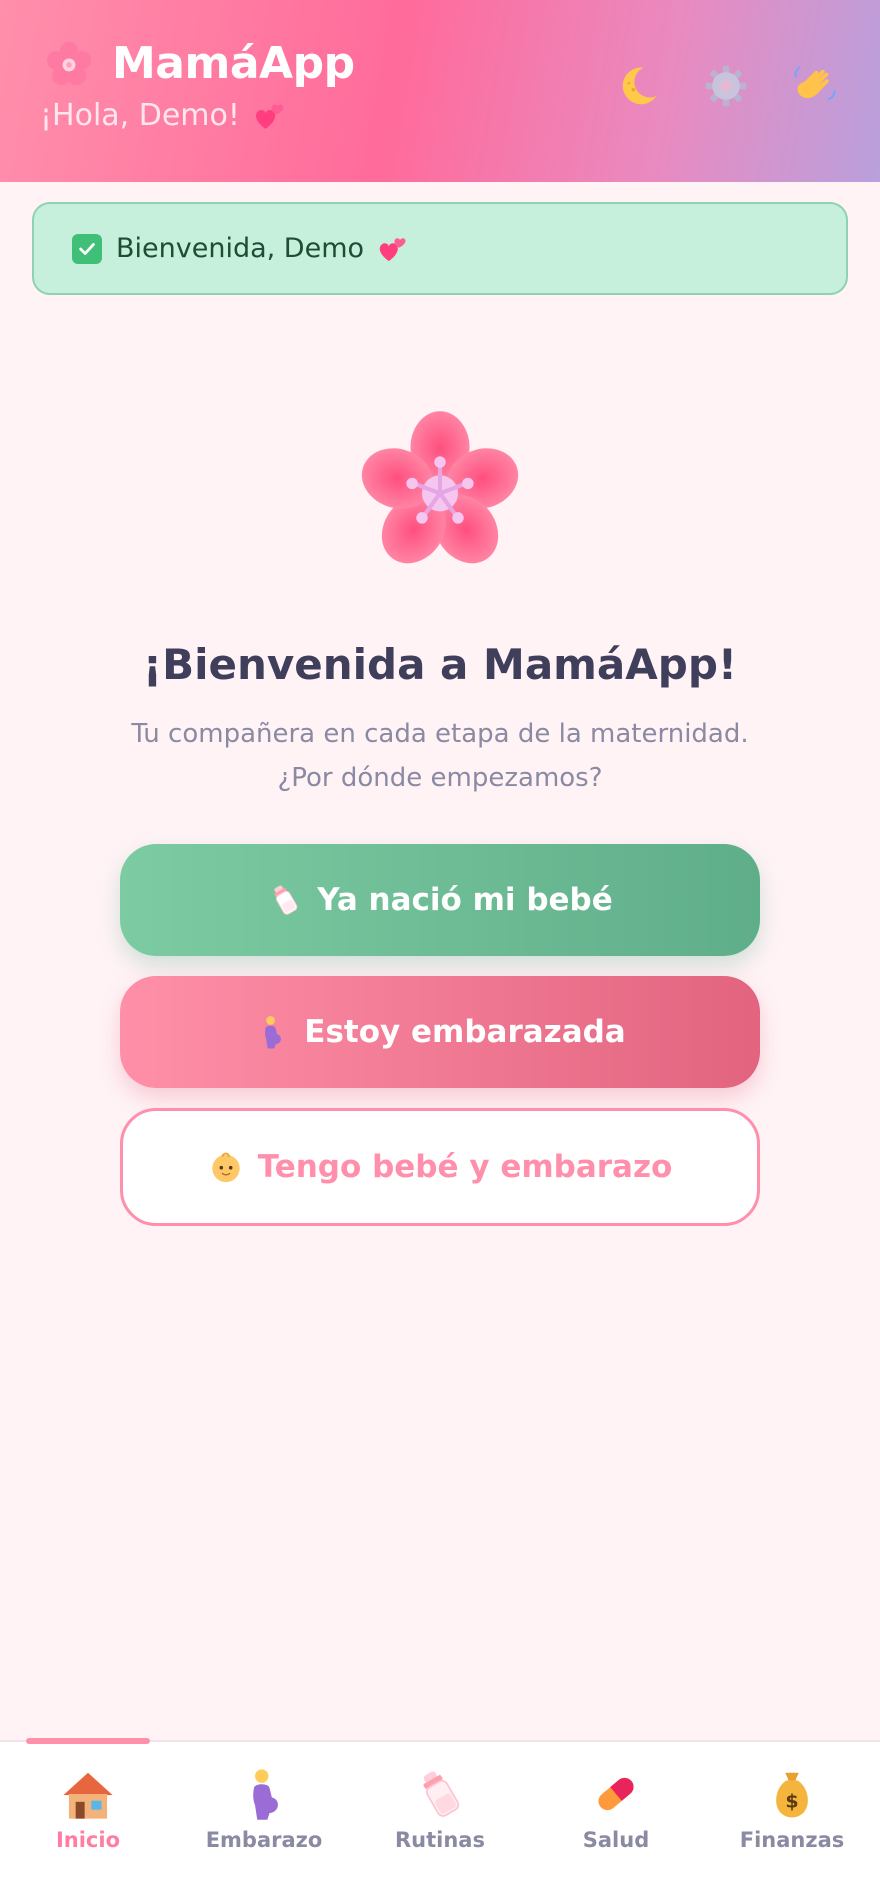  Describe the element at coordinates (440, 91) in the screenshot. I see `app-header: MamáApp ¡Hola, Demo!` at that location.